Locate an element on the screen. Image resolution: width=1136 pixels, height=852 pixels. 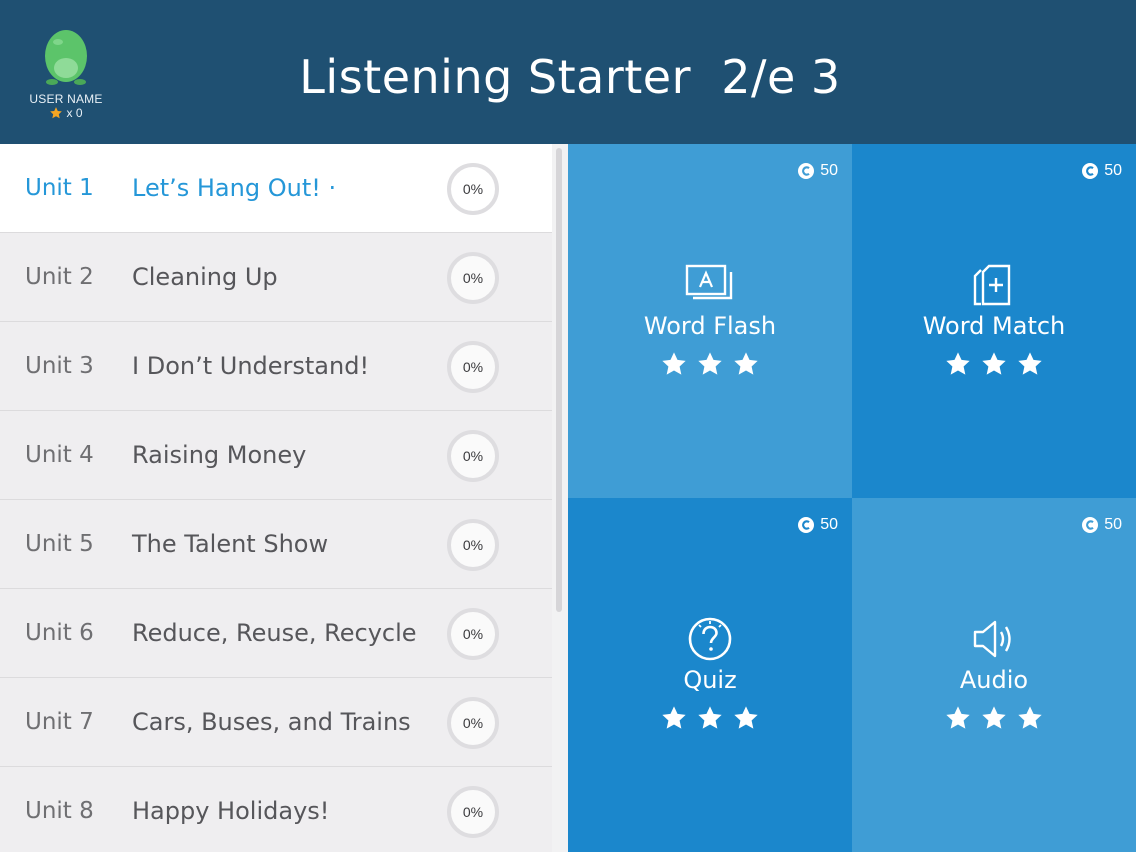
question-icon is located at coordinates (710, 639).